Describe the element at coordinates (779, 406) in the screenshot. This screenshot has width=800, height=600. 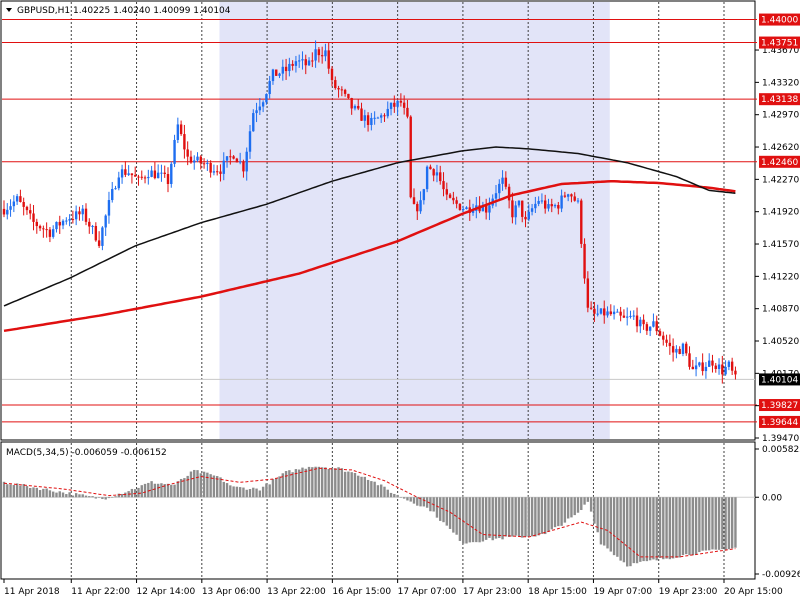
I see `level-tag-label: 1.39827` at that location.